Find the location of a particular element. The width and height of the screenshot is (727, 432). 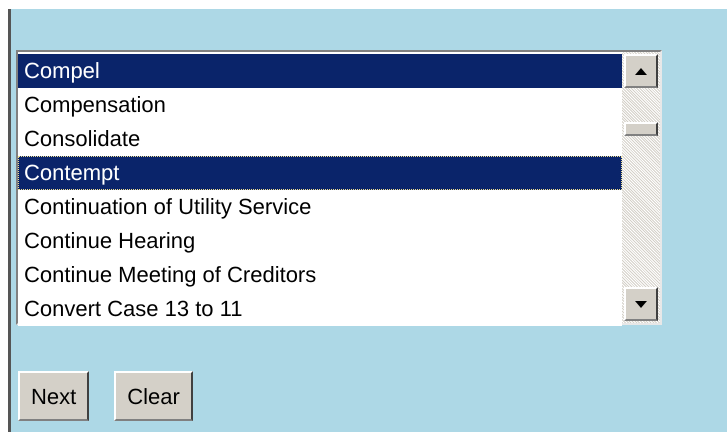

form-button: Clear is located at coordinates (153, 396).